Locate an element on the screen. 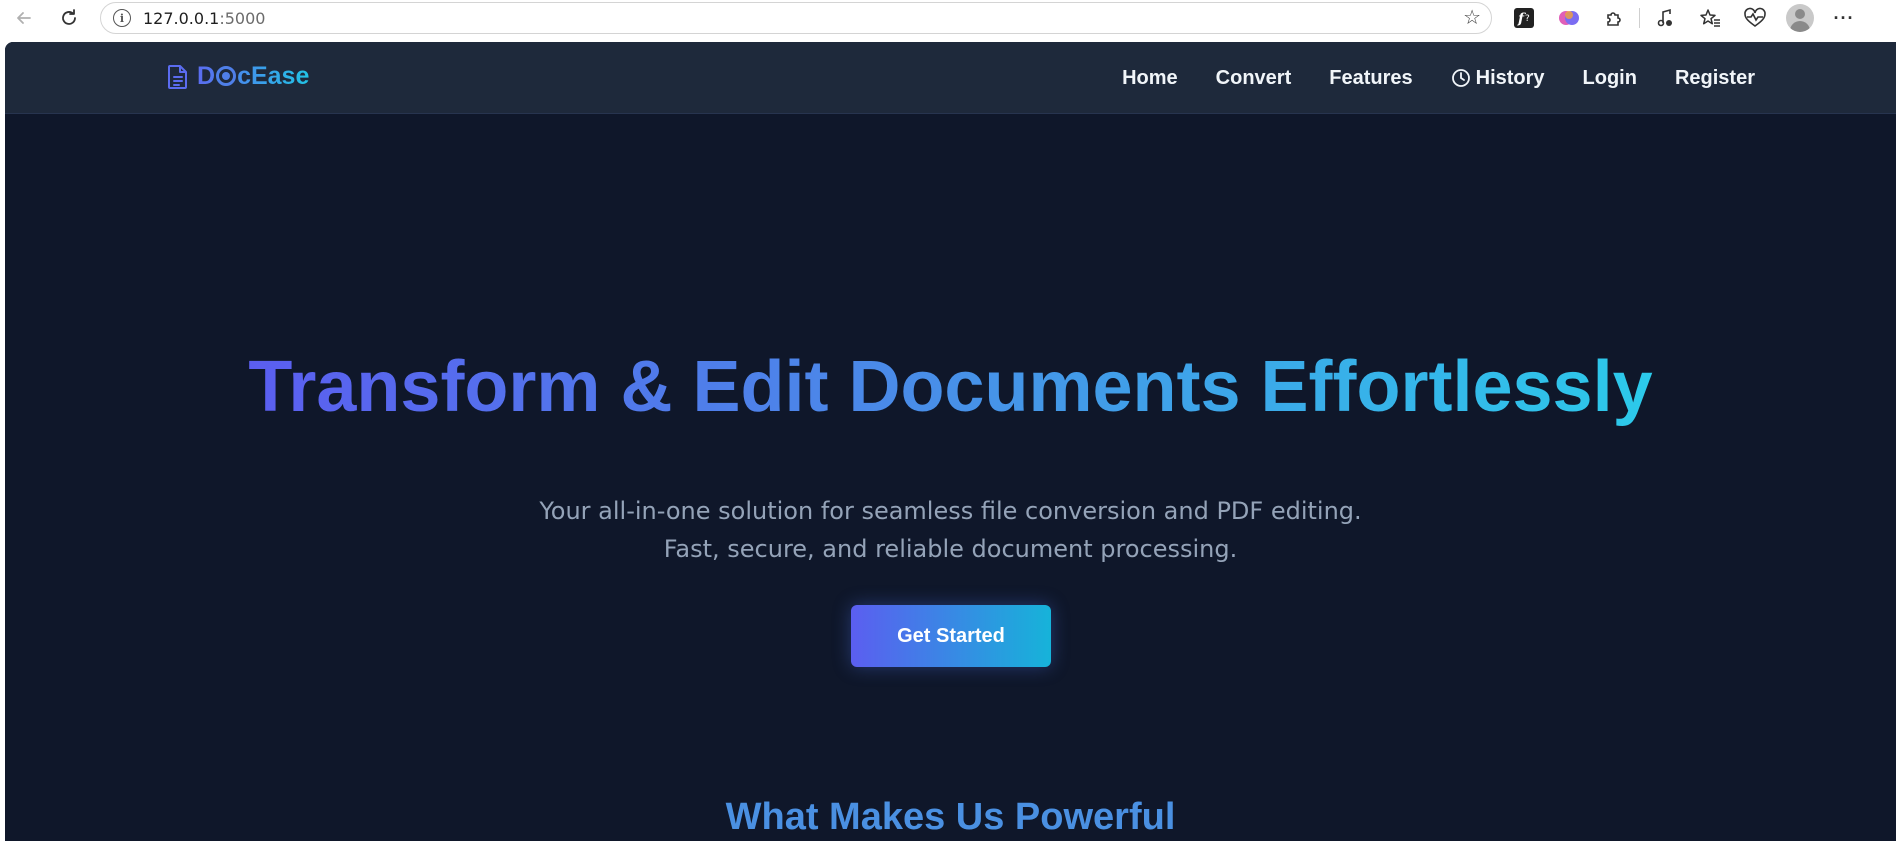 Image resolution: width=1896 pixels, height=841 pixels. document-icon is located at coordinates (177, 76).